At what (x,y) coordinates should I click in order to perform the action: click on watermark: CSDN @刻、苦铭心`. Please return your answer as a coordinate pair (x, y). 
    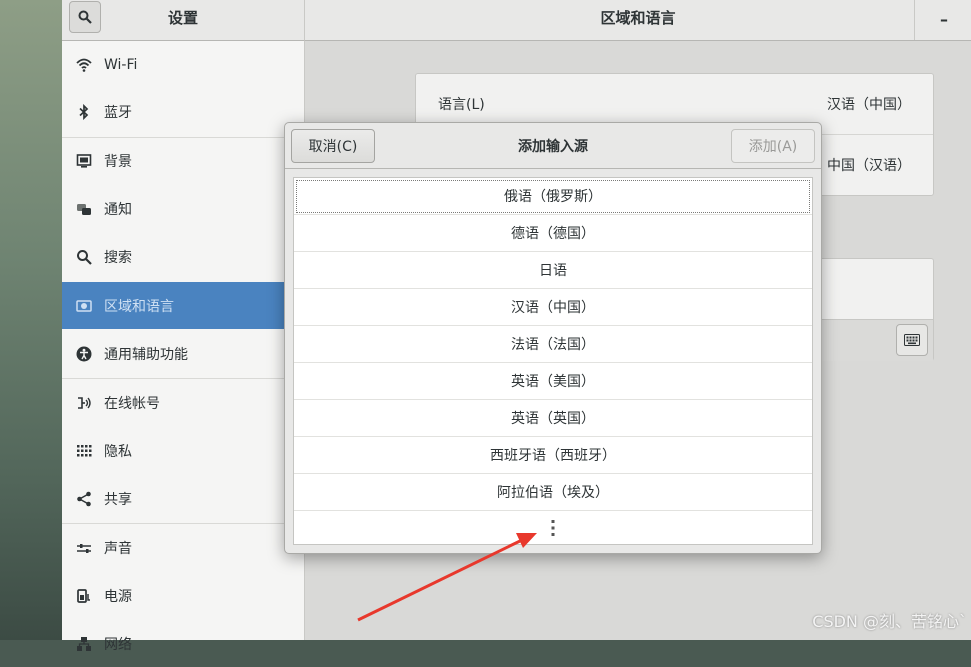
    Looking at the image, I should click on (889, 621).